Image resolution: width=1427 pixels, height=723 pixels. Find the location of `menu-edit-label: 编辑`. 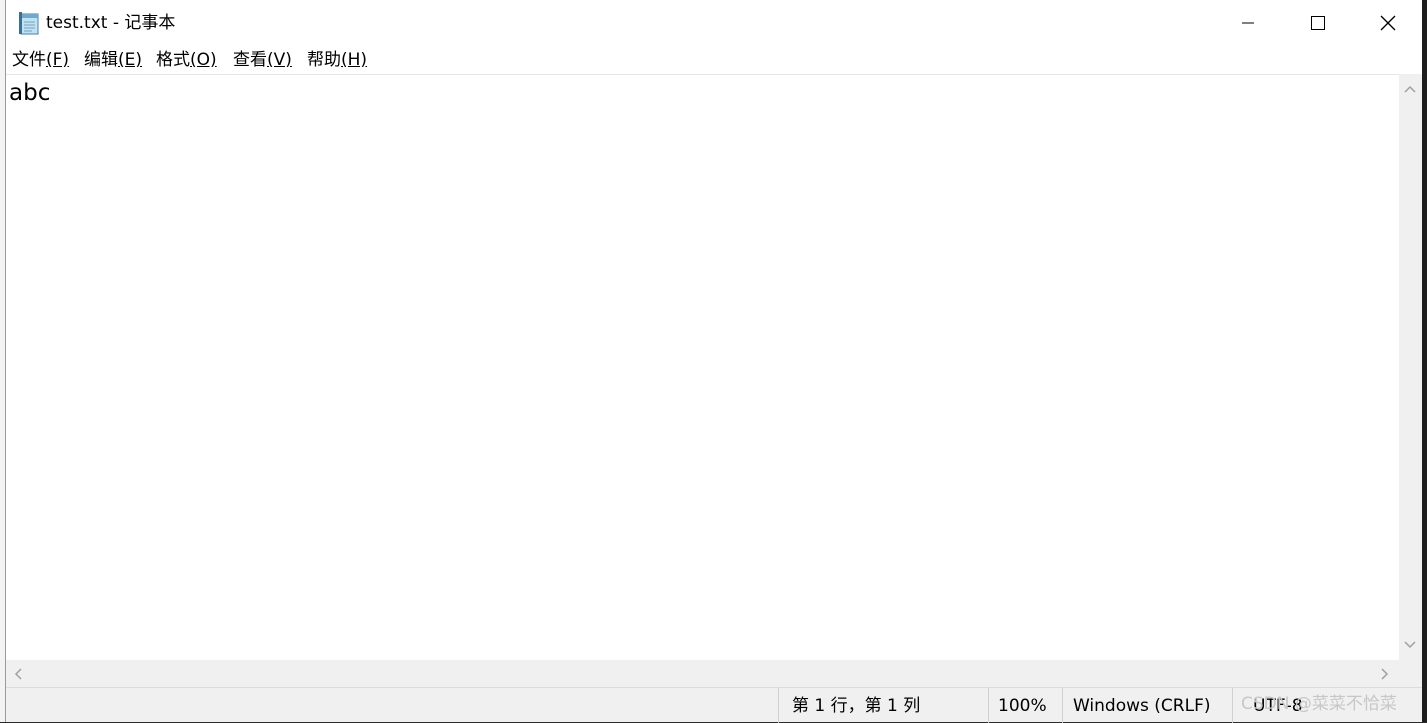

menu-edit-label: 编辑 is located at coordinates (101, 60).